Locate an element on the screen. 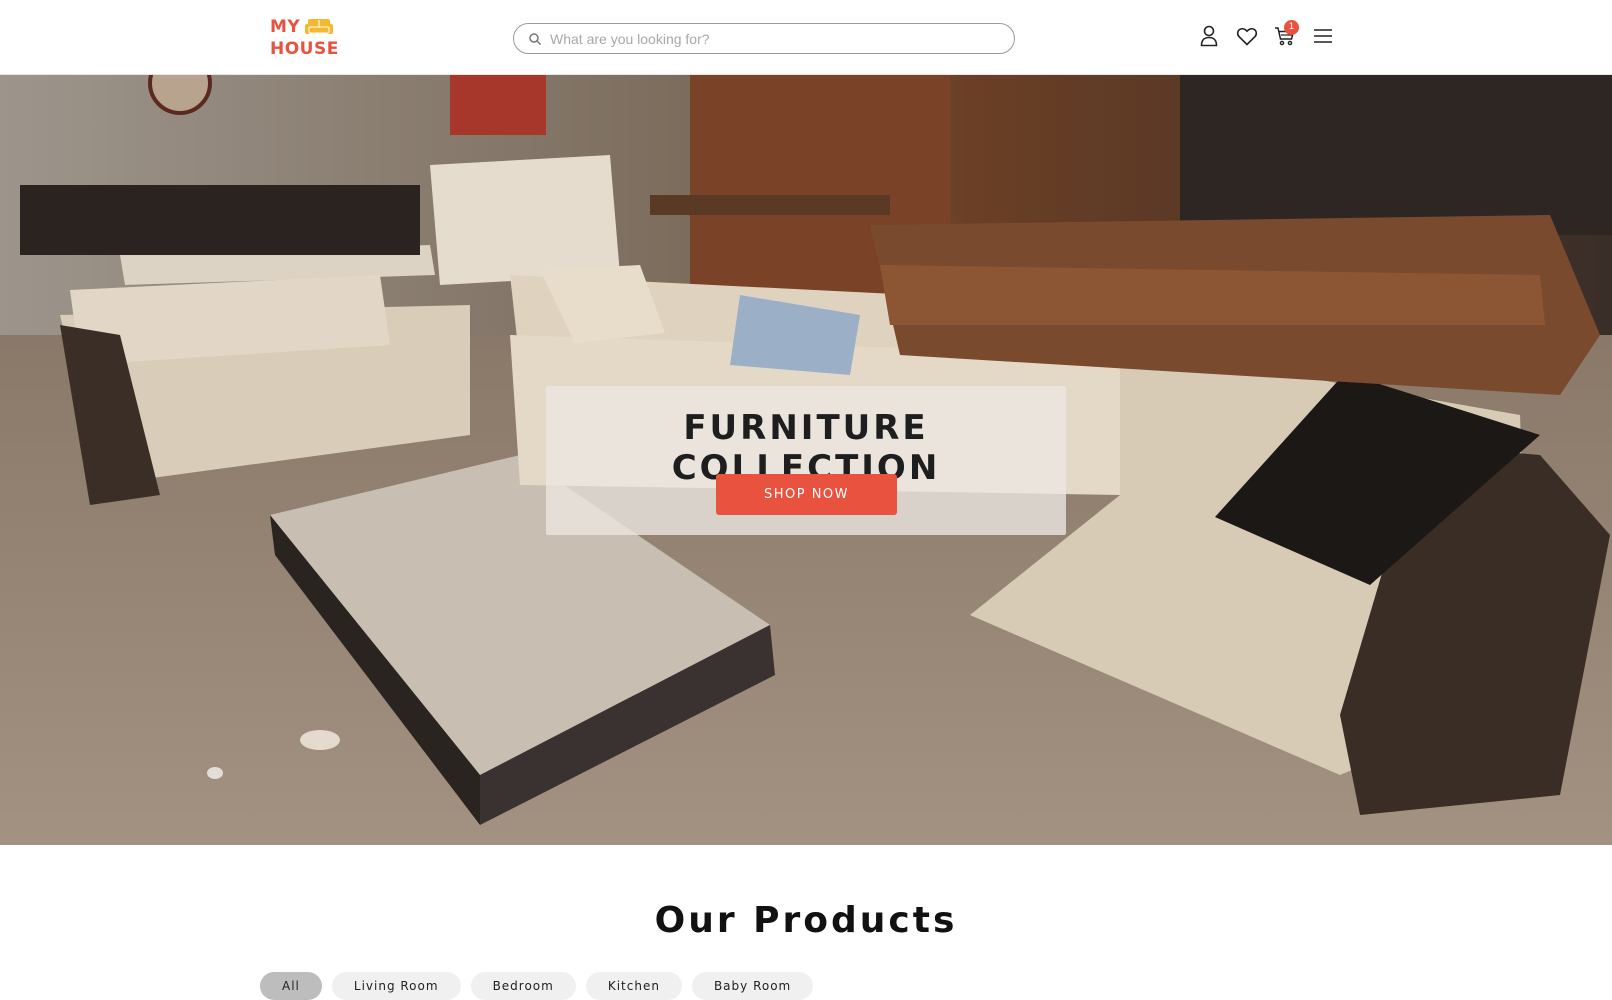 This screenshot has width=1612, height=1000. section-title: Our Products is located at coordinates (806, 920).